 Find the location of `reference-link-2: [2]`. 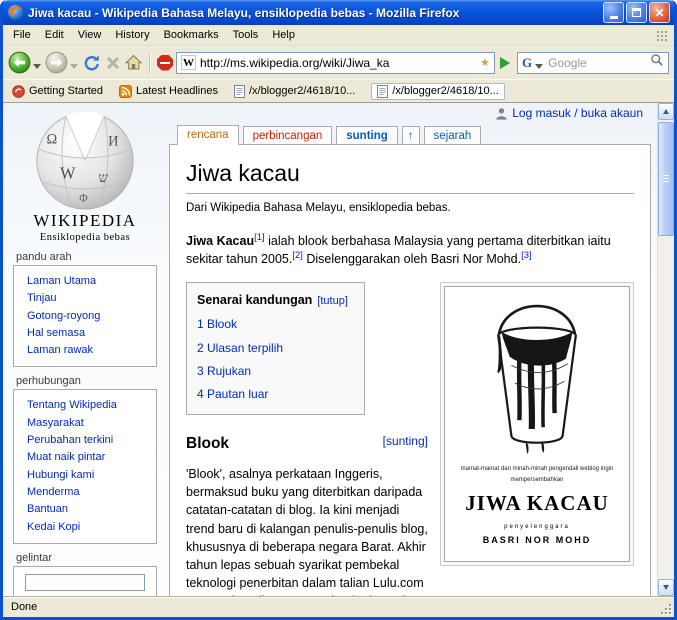

reference-link-2: [2] is located at coordinates (297, 255).